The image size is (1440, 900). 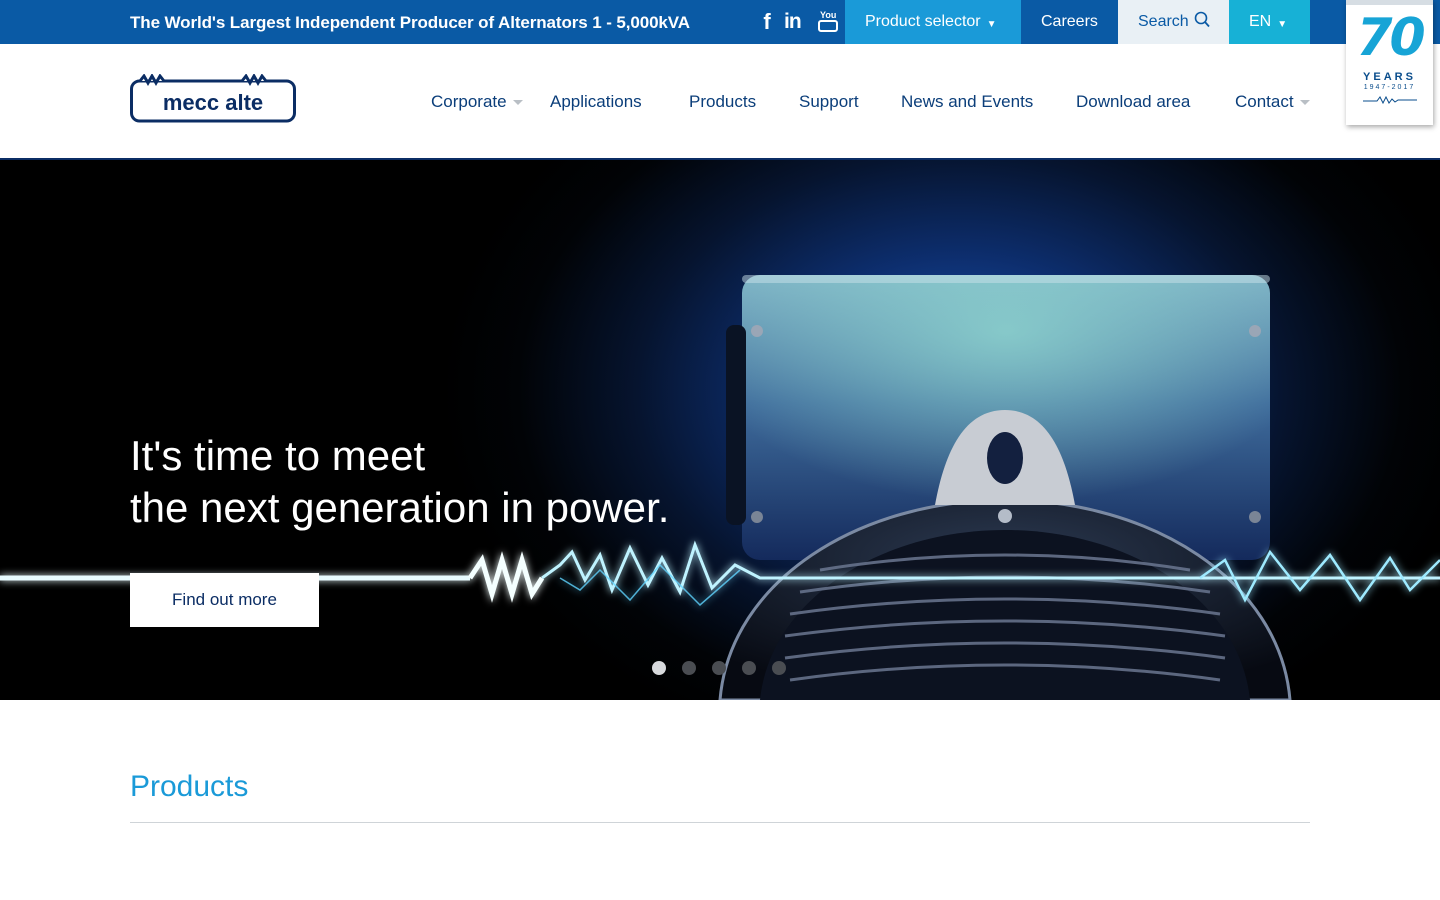 I want to click on nav-applications-label: Applications, so click(x=596, y=101).